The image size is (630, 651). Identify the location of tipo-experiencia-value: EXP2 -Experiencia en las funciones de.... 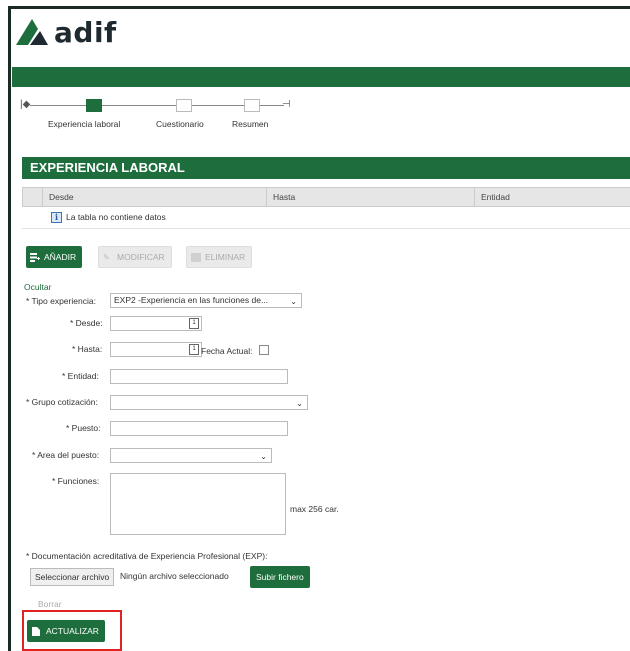
(191, 300).